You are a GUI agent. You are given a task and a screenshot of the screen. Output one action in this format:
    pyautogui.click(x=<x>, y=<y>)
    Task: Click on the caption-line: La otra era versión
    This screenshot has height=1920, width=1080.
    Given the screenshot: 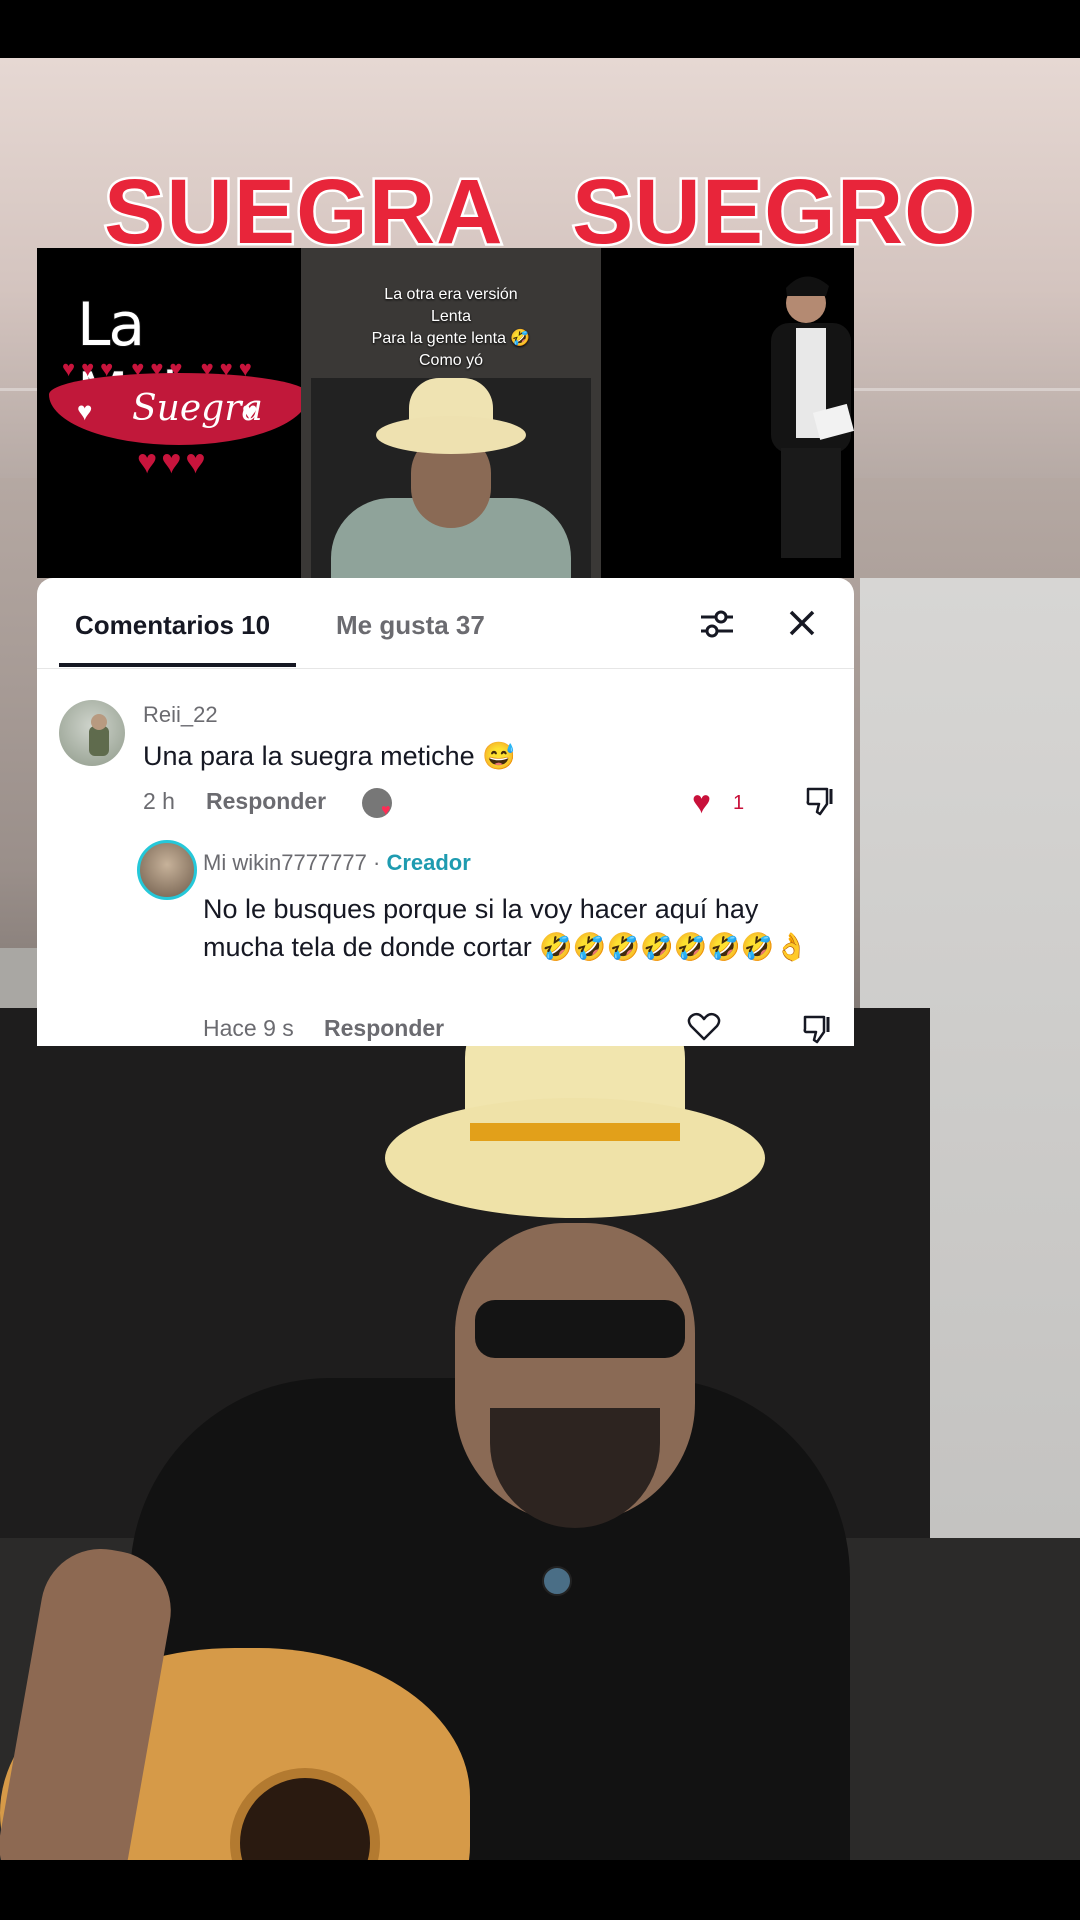 What is the action you would take?
    pyautogui.click(x=451, y=294)
    